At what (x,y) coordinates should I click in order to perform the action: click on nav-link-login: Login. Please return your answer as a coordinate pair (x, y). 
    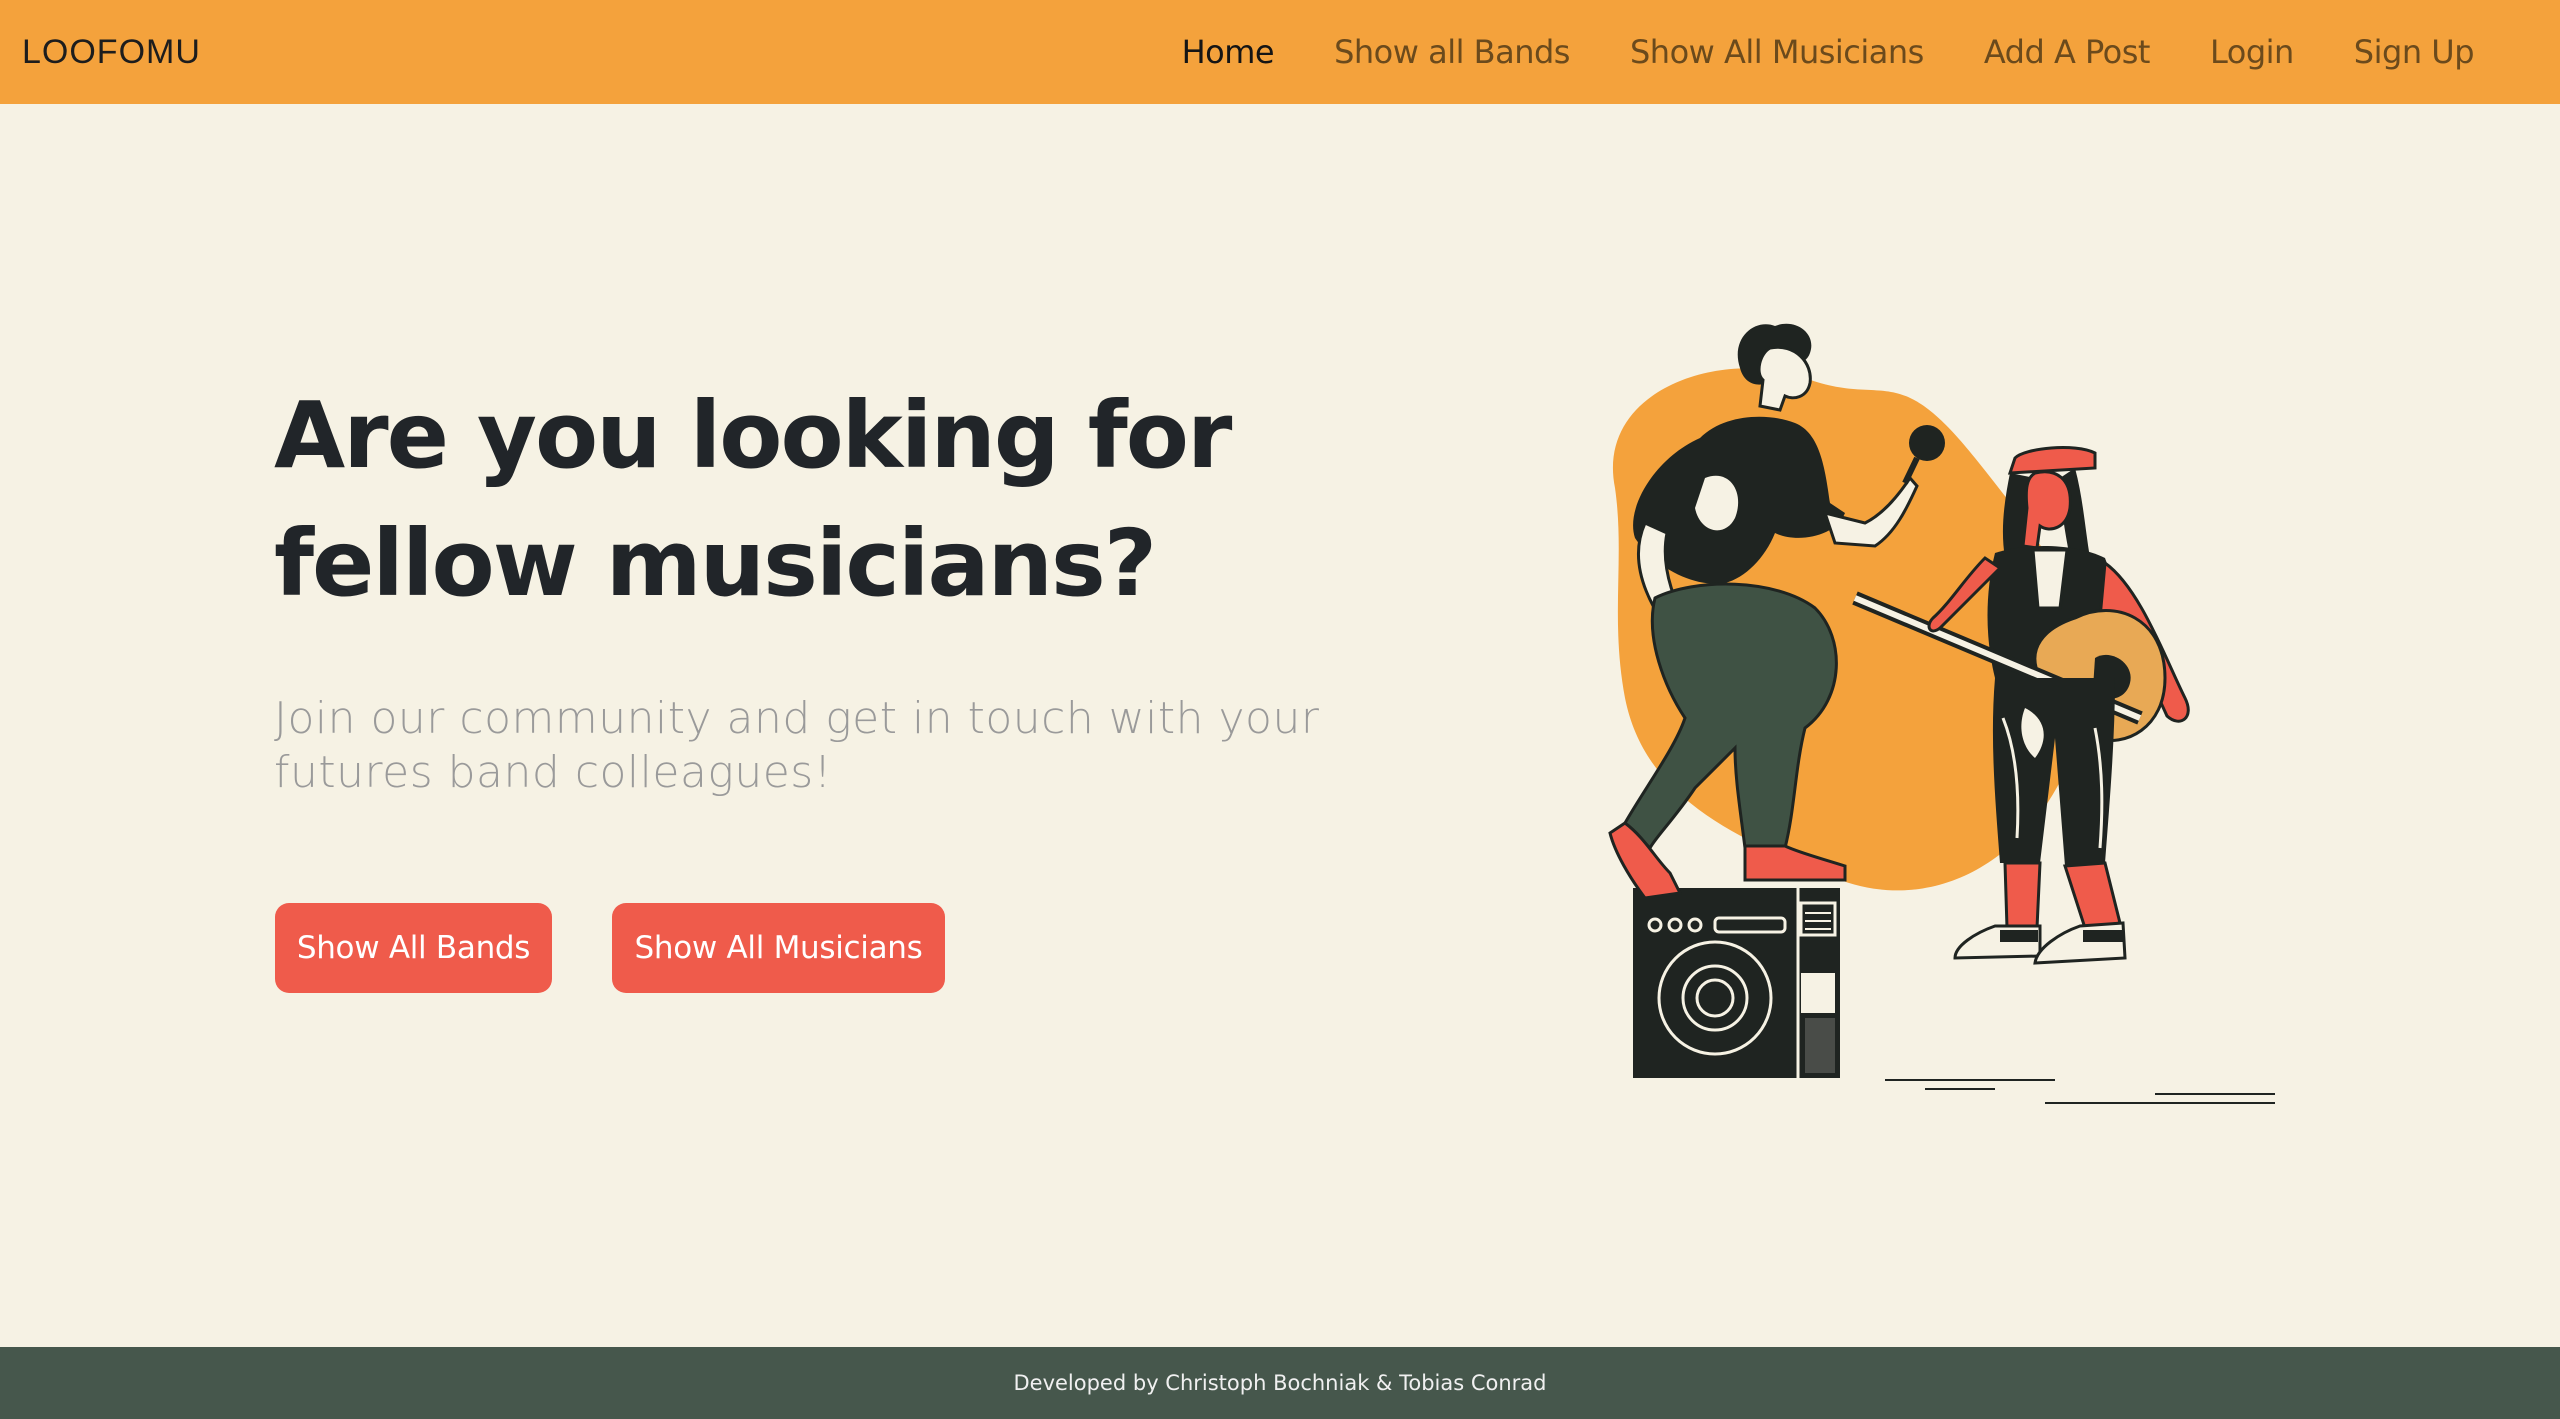
    Looking at the image, I should click on (2252, 52).